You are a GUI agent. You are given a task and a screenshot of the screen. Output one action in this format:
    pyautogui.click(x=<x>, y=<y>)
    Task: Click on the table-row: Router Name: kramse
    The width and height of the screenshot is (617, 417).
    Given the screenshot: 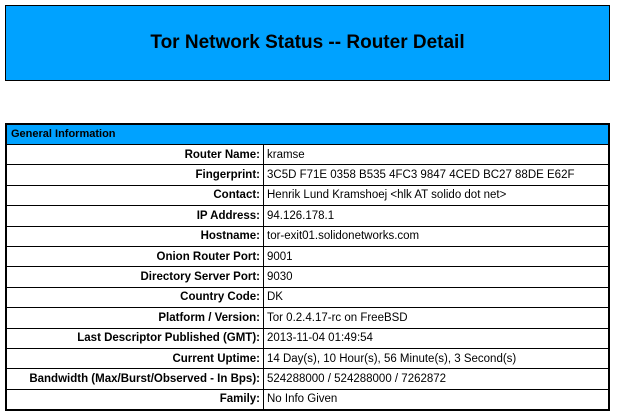 What is the action you would take?
    pyautogui.click(x=307, y=155)
    